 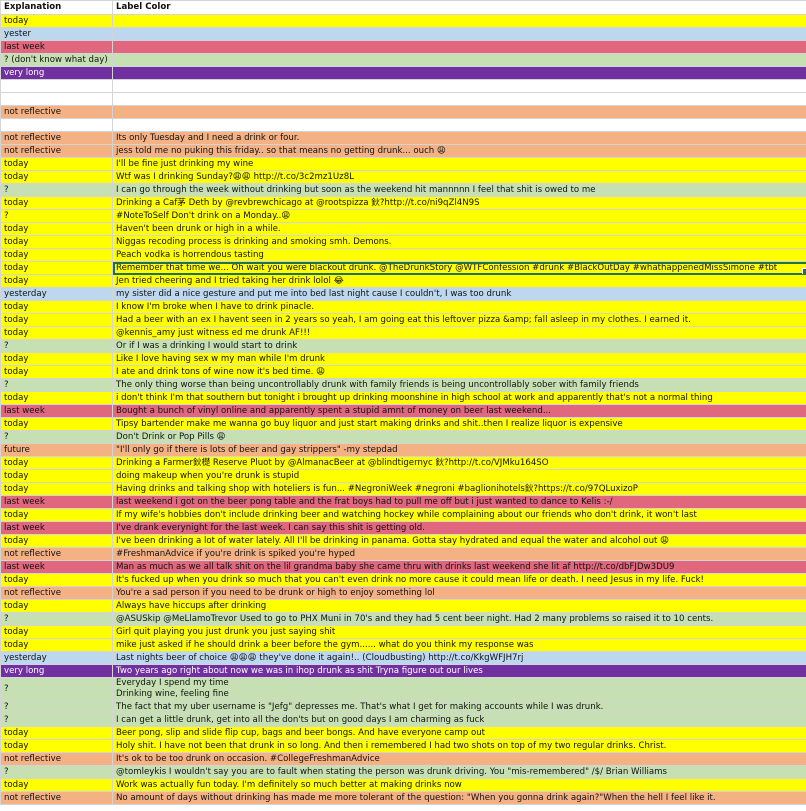 I want to click on explanation-cell: yester, so click(x=56, y=34).